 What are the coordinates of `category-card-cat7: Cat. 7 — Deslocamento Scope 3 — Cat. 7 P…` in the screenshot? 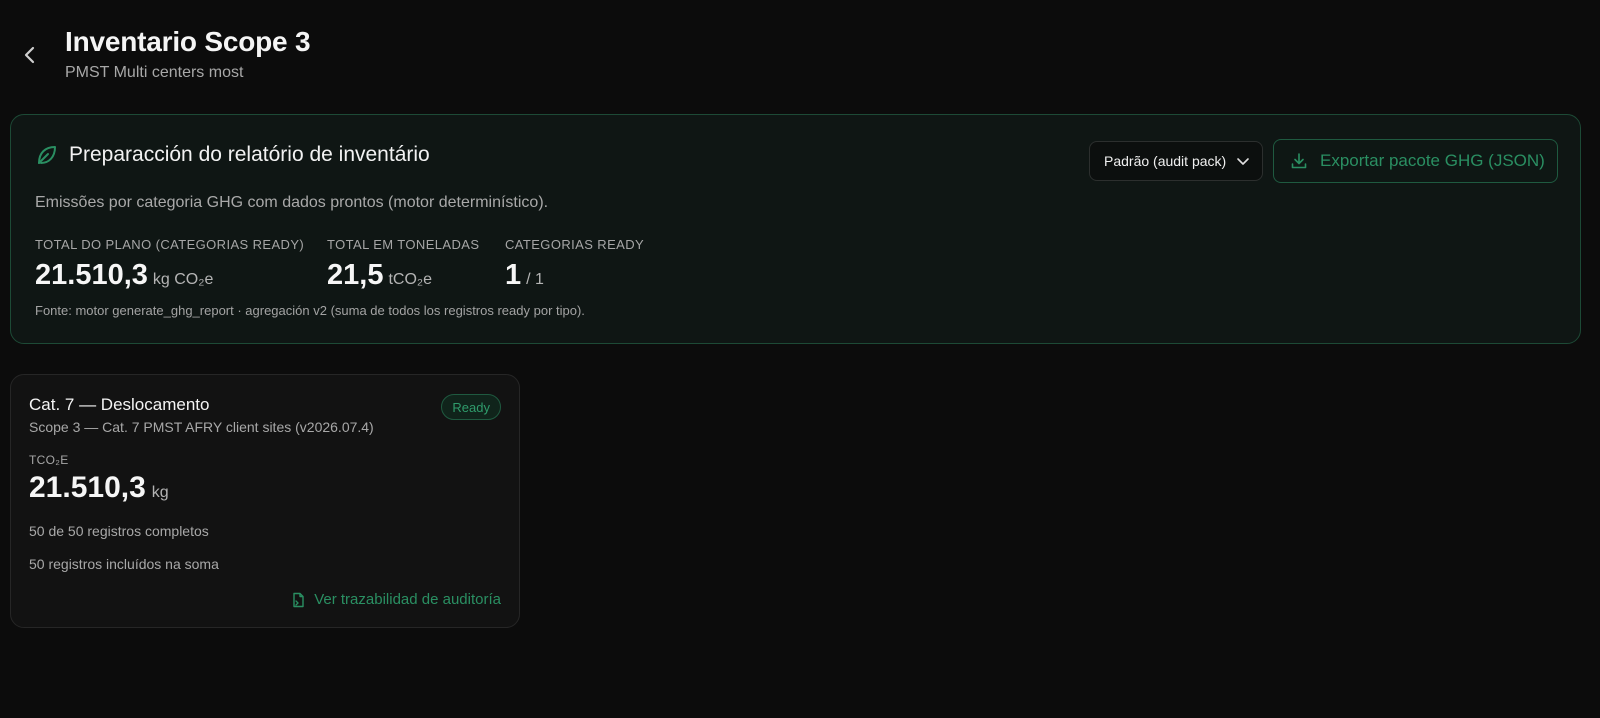 It's located at (265, 501).